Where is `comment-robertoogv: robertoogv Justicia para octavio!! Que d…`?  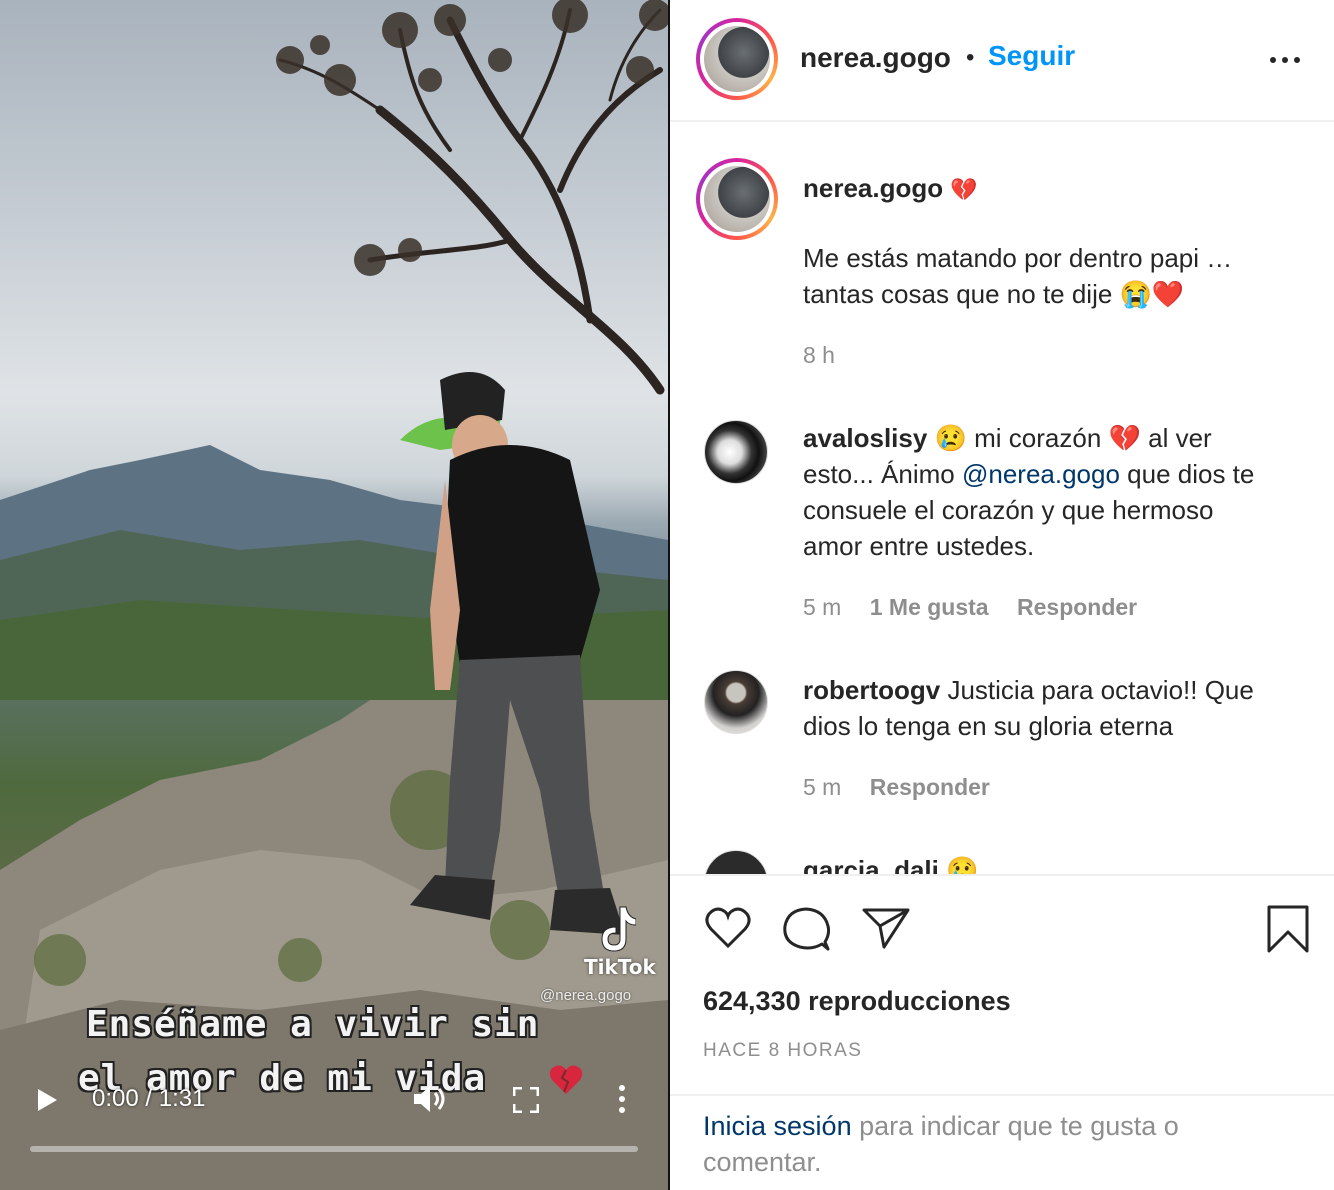 comment-robertoogv: robertoogv Justicia para octavio!! Que d… is located at coordinates (1058, 708).